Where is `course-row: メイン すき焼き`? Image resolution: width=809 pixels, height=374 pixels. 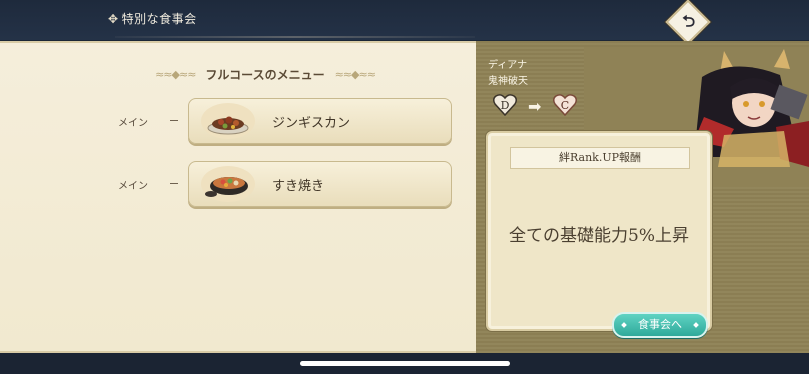
course-row: メイン すき焼き is located at coordinates (238, 184).